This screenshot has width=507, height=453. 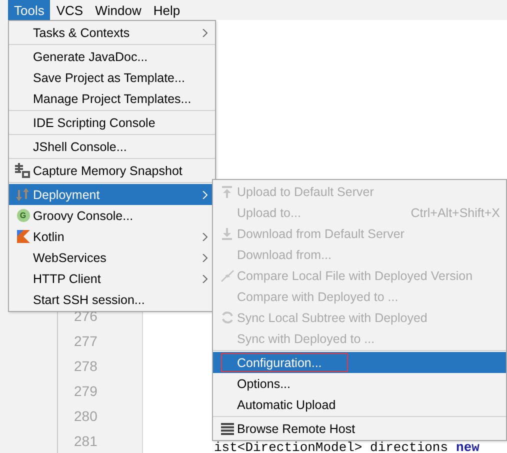 What do you see at coordinates (112, 236) in the screenshot?
I see `menu-item: Kotlin` at bounding box center [112, 236].